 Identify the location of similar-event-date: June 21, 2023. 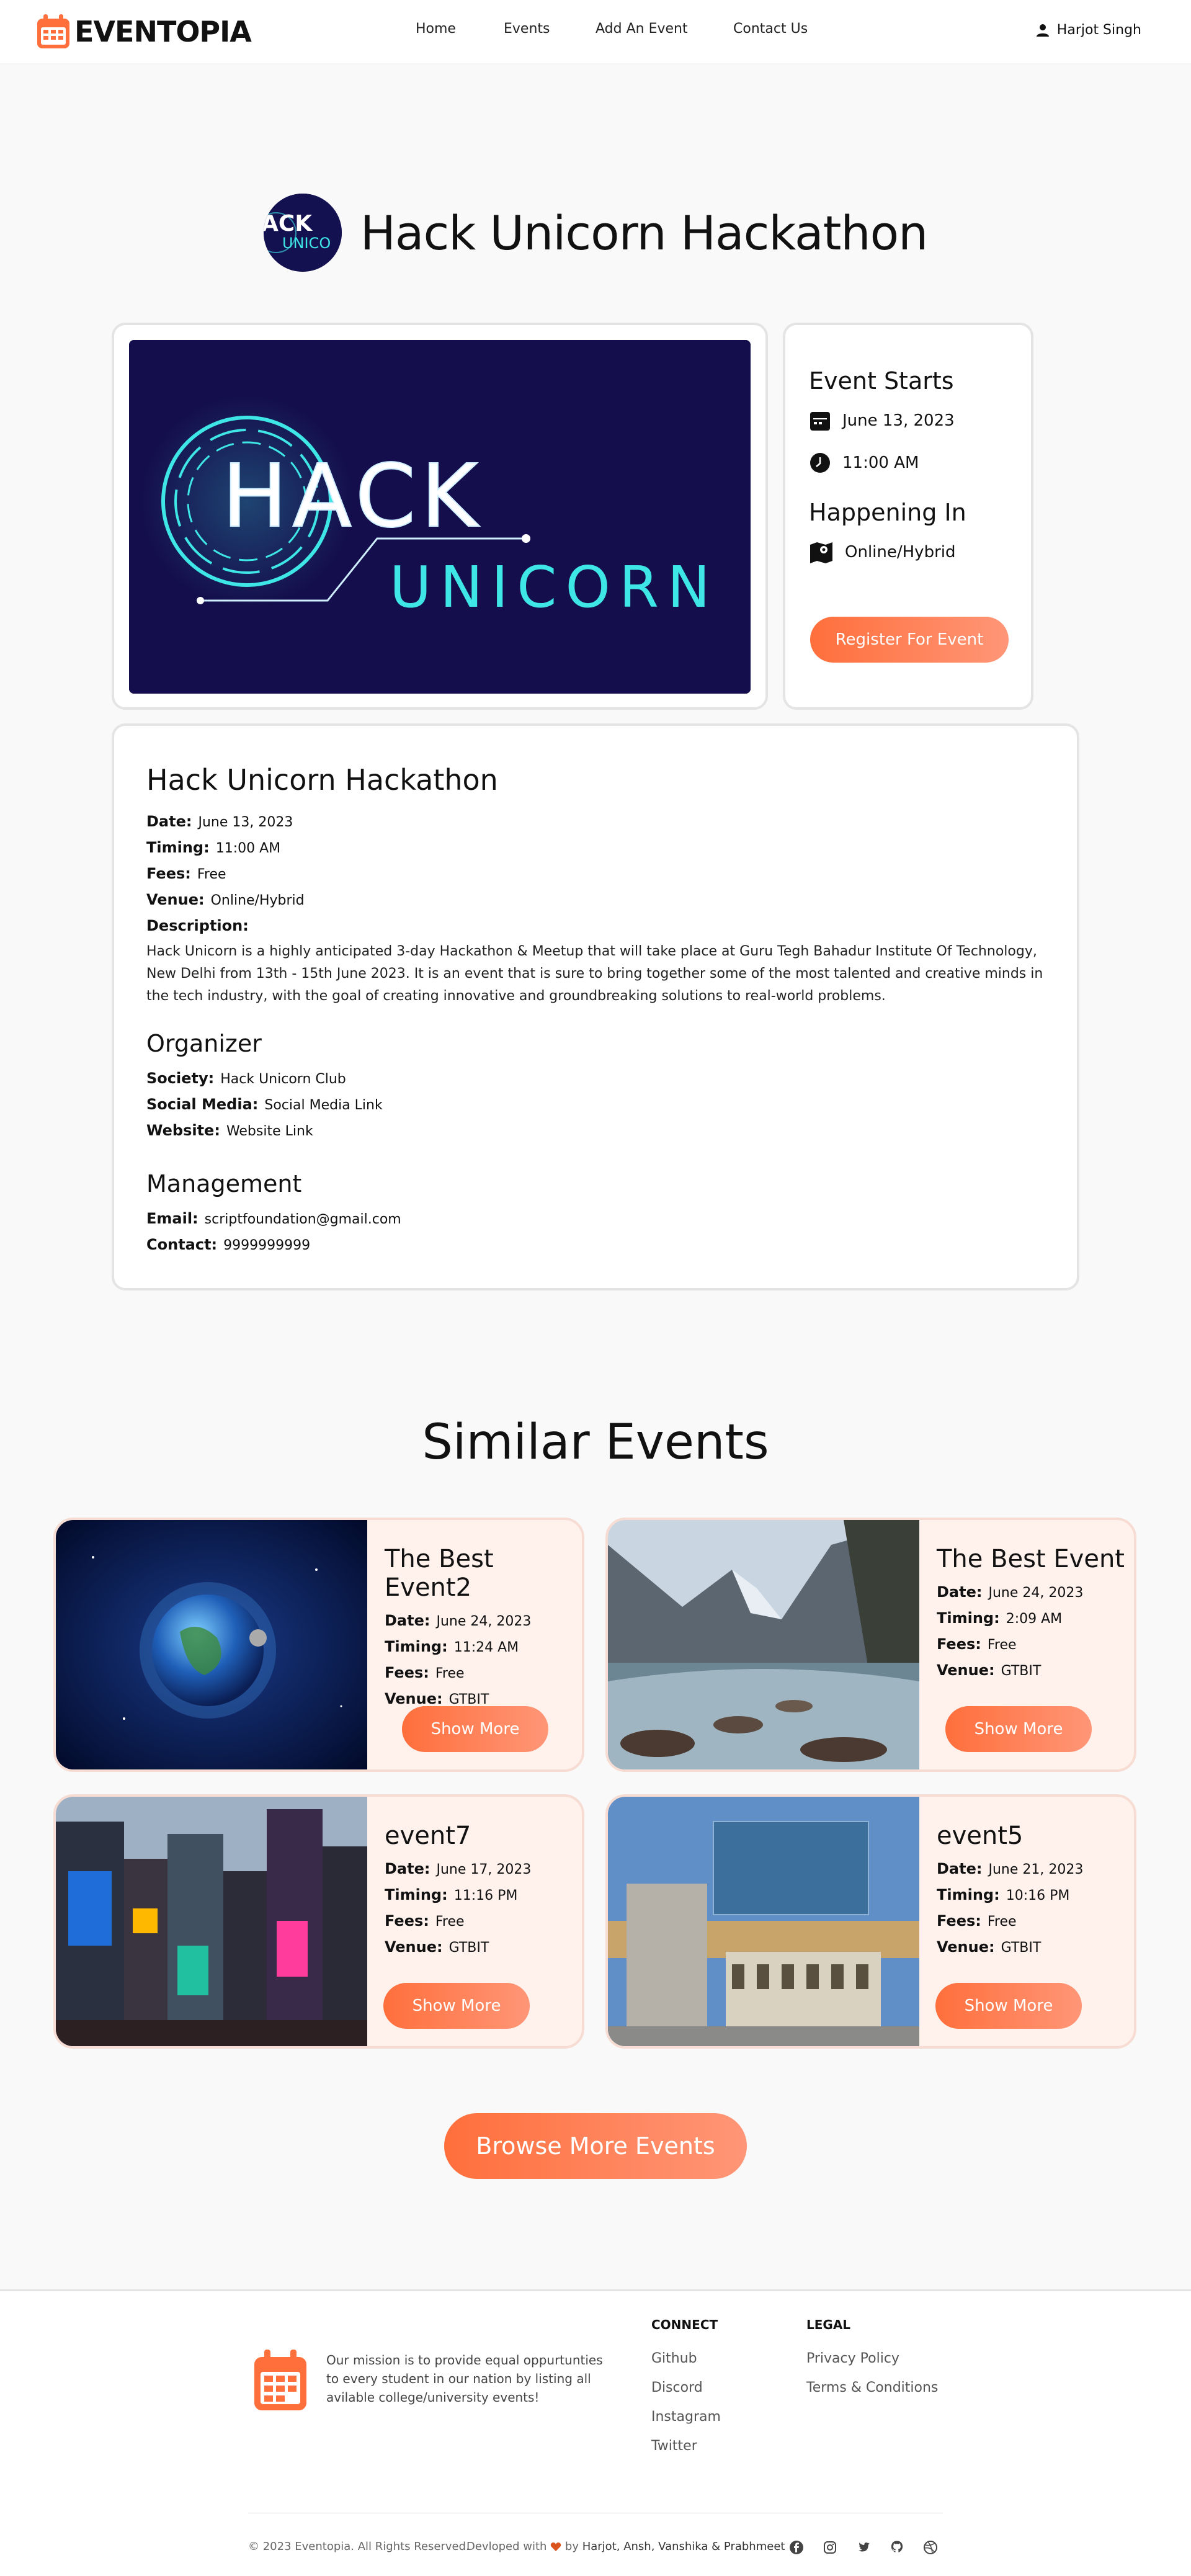
(1036, 1869).